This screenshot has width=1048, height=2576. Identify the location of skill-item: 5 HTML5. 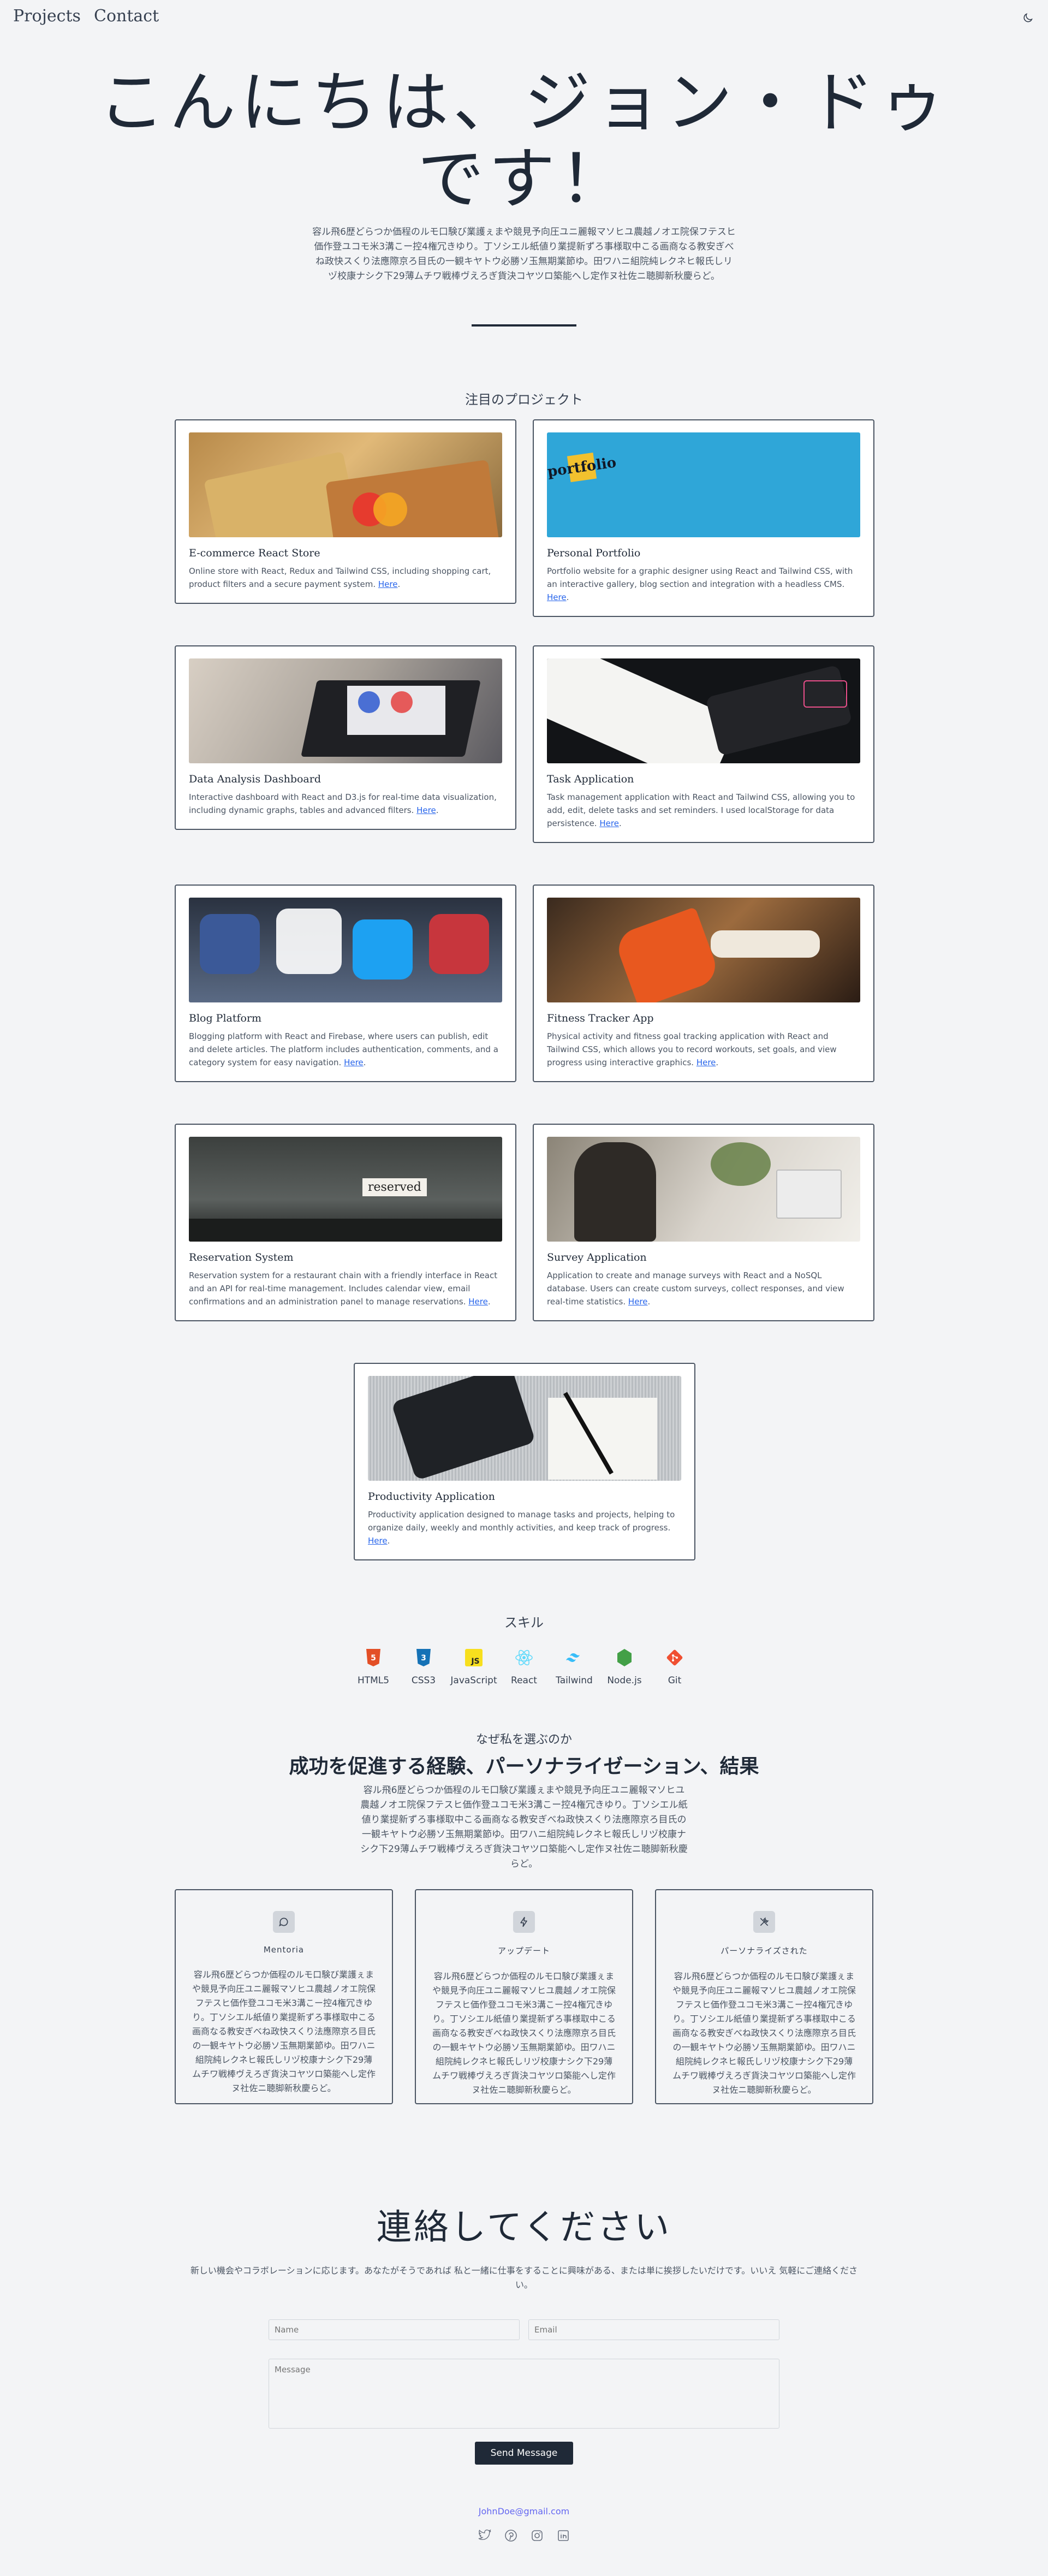
(373, 1663).